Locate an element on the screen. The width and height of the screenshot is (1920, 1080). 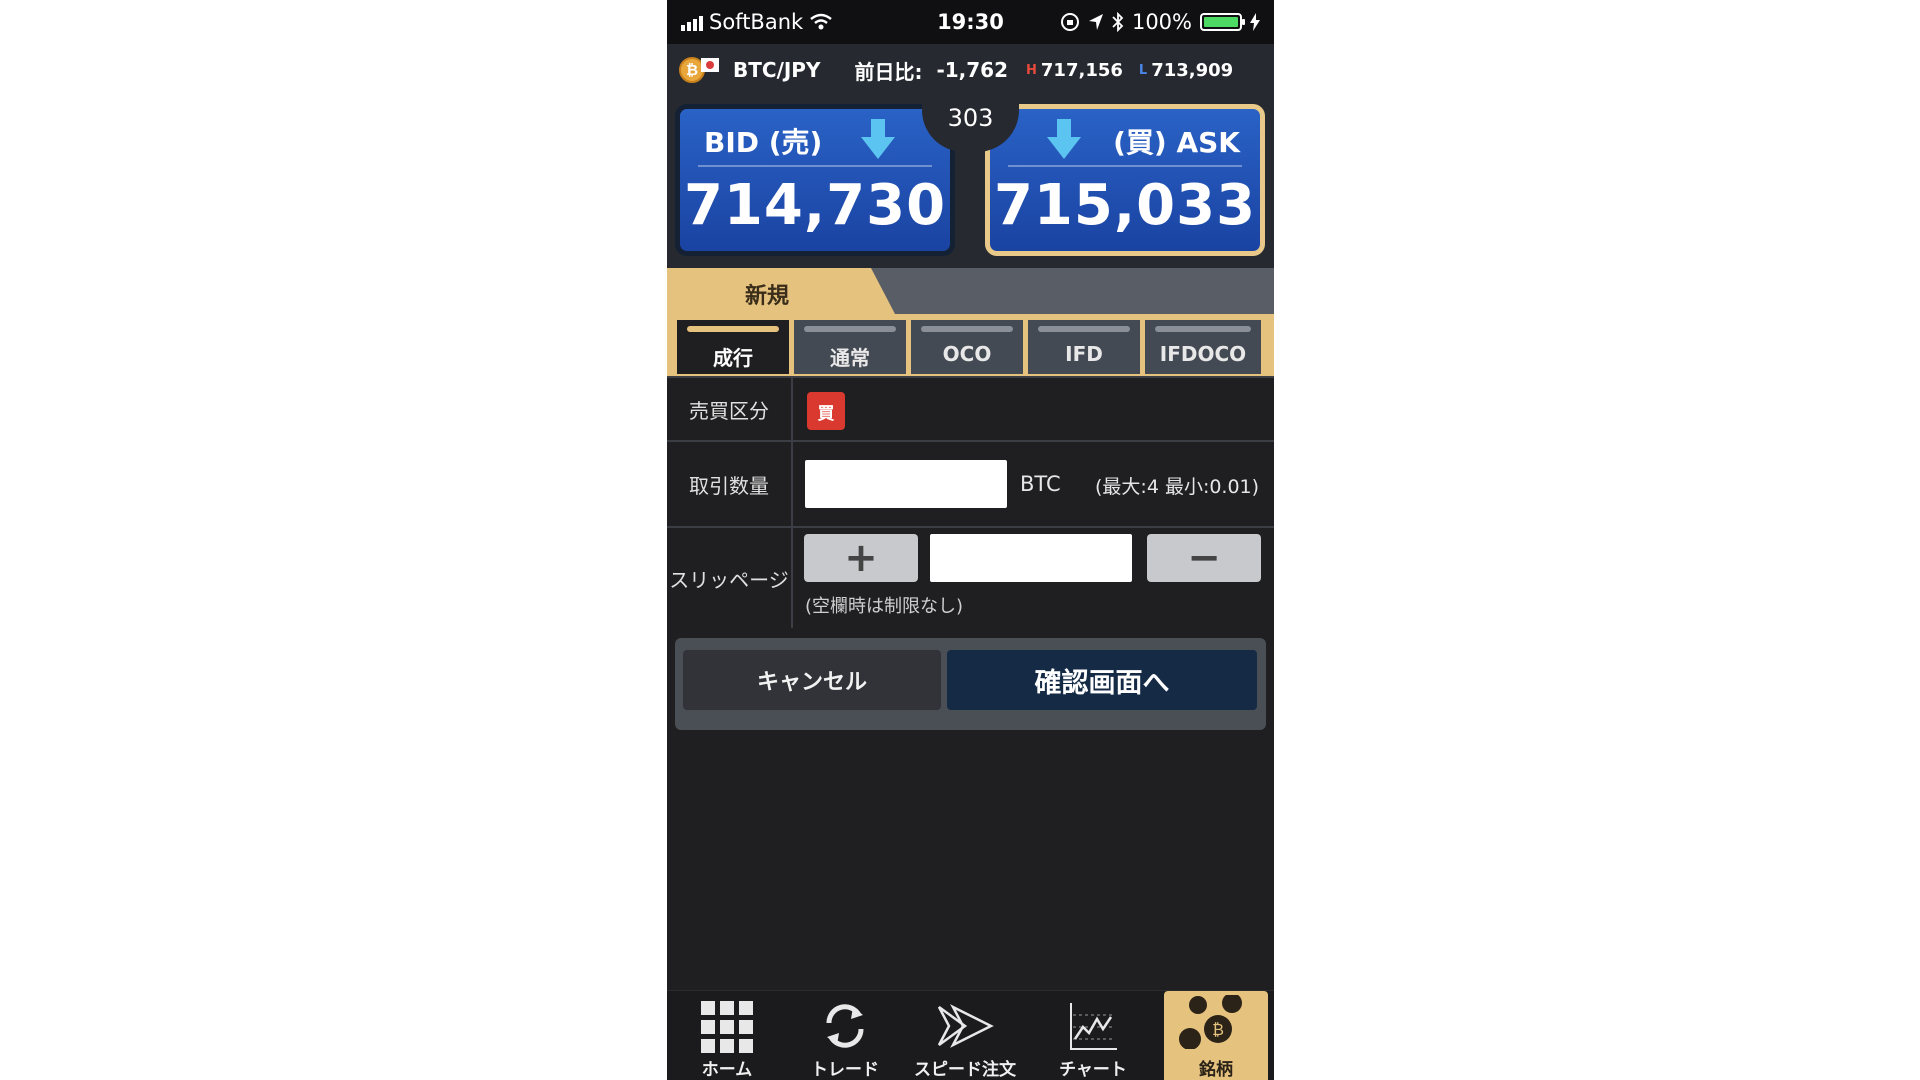
quantity-unit: BTC is located at coordinates (1040, 484).